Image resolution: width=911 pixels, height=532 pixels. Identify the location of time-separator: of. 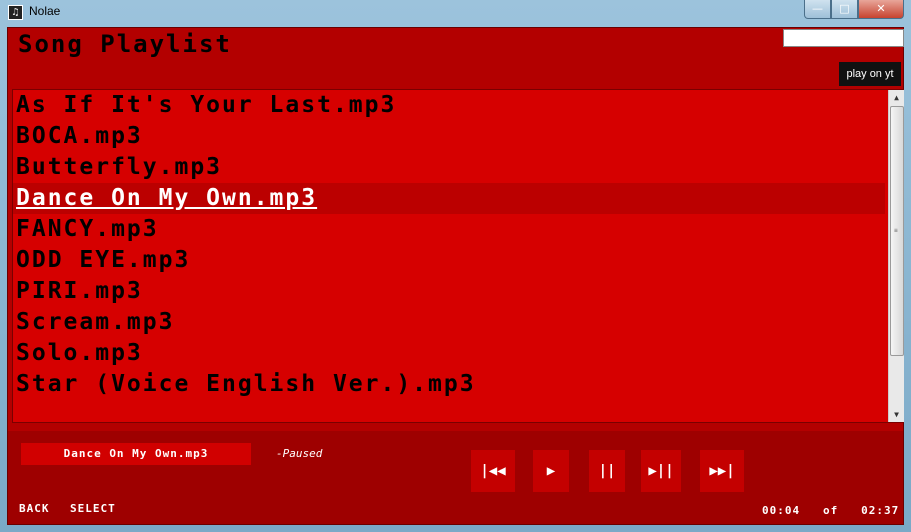
(831, 510).